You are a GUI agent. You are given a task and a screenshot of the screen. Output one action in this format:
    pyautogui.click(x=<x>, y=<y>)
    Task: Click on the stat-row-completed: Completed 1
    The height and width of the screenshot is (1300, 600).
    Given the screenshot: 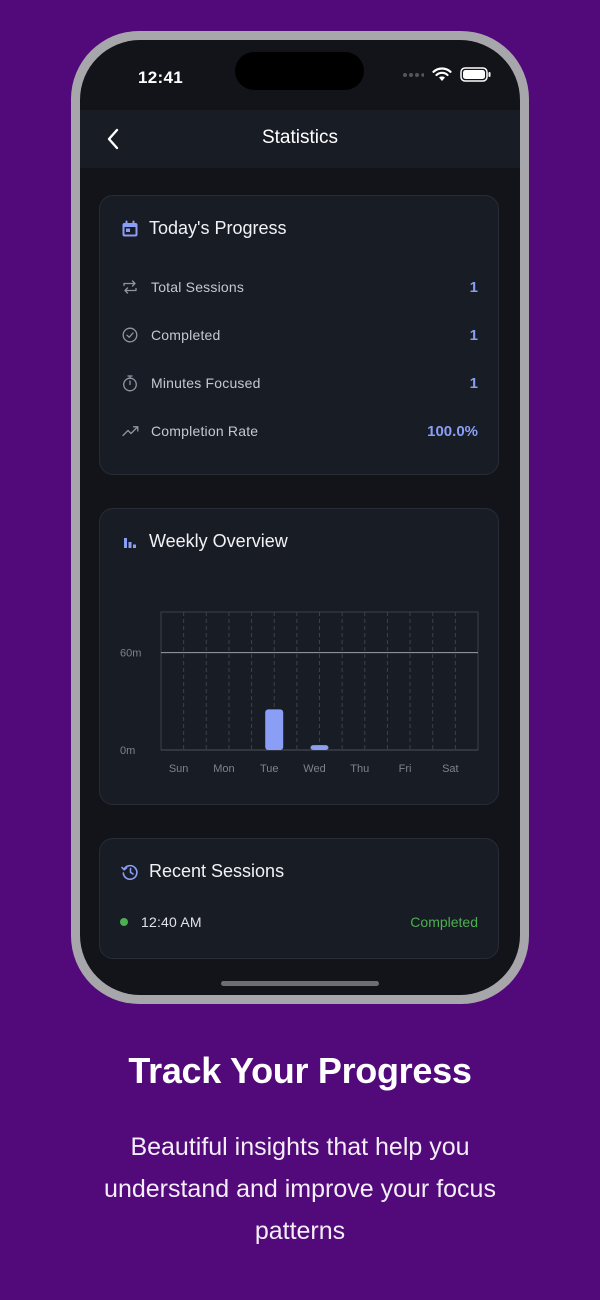 What is the action you would take?
    pyautogui.click(x=299, y=335)
    